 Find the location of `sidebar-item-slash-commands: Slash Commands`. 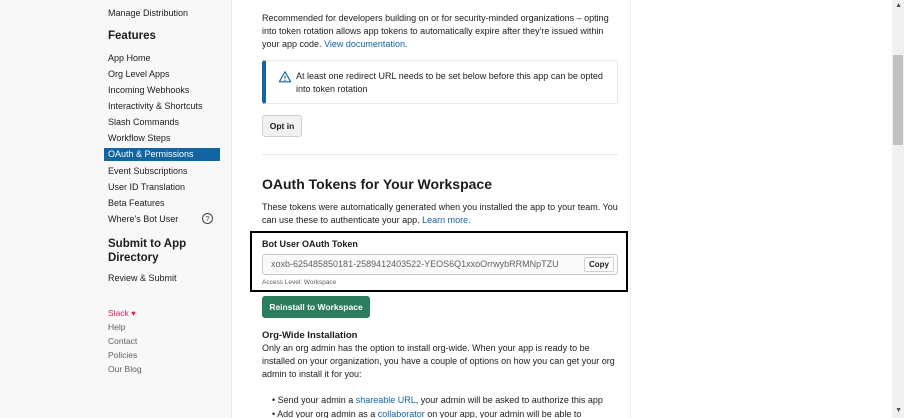

sidebar-item-slash-commands: Slash Commands is located at coordinates (143, 122).